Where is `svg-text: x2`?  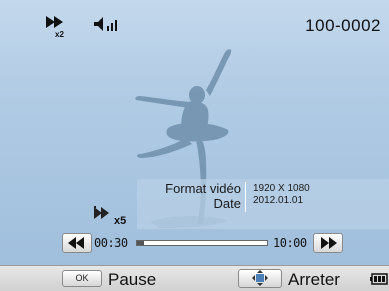
svg-text: x2 is located at coordinates (59, 34).